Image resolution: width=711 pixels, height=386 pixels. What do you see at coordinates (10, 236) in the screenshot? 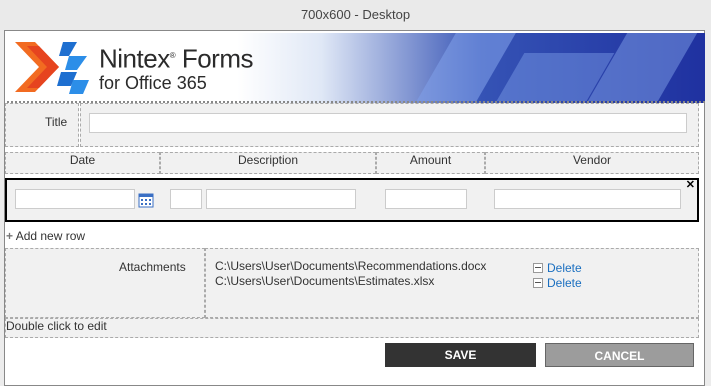
I see `plus-icon: +` at bounding box center [10, 236].